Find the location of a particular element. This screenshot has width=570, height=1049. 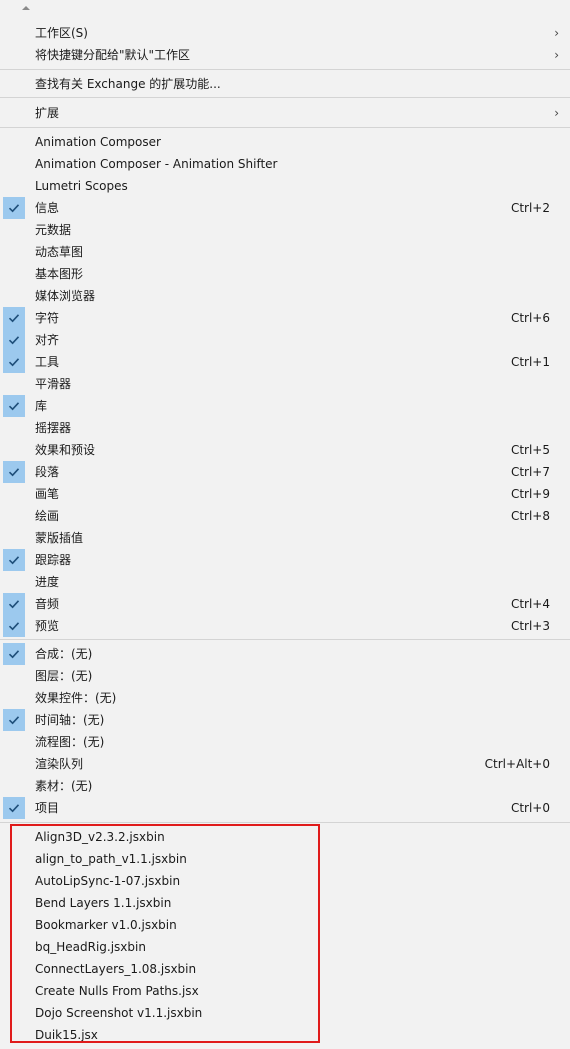

menu-item-将快捷键分配给-默认-工作区: 将快捷键分配给"默认"工作区 › is located at coordinates (285, 55).